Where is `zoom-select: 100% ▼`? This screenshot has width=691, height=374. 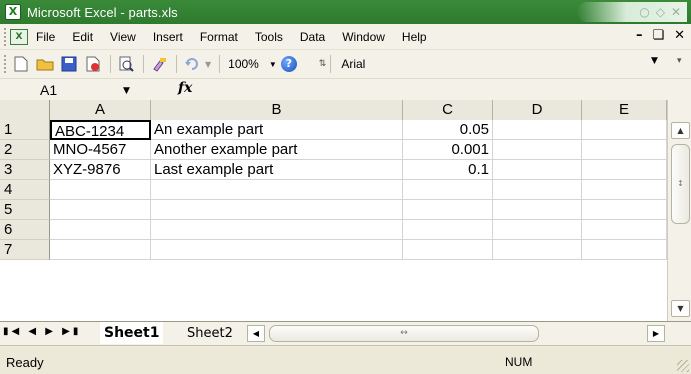 zoom-select: 100% ▼ is located at coordinates (252, 64).